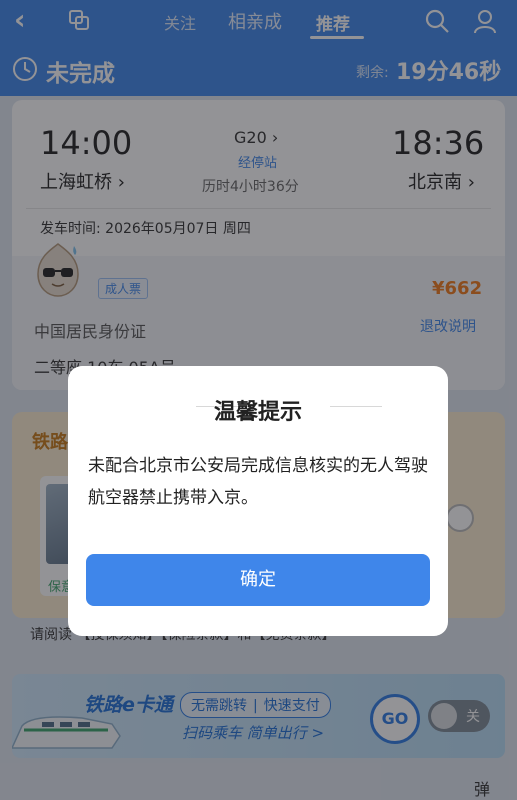  Describe the element at coordinates (258, 482) in the screenshot. I see `dialog-message: 未配合北京市公安局完成信息核实的无人驾驶航空器禁止携带入京。` at that location.